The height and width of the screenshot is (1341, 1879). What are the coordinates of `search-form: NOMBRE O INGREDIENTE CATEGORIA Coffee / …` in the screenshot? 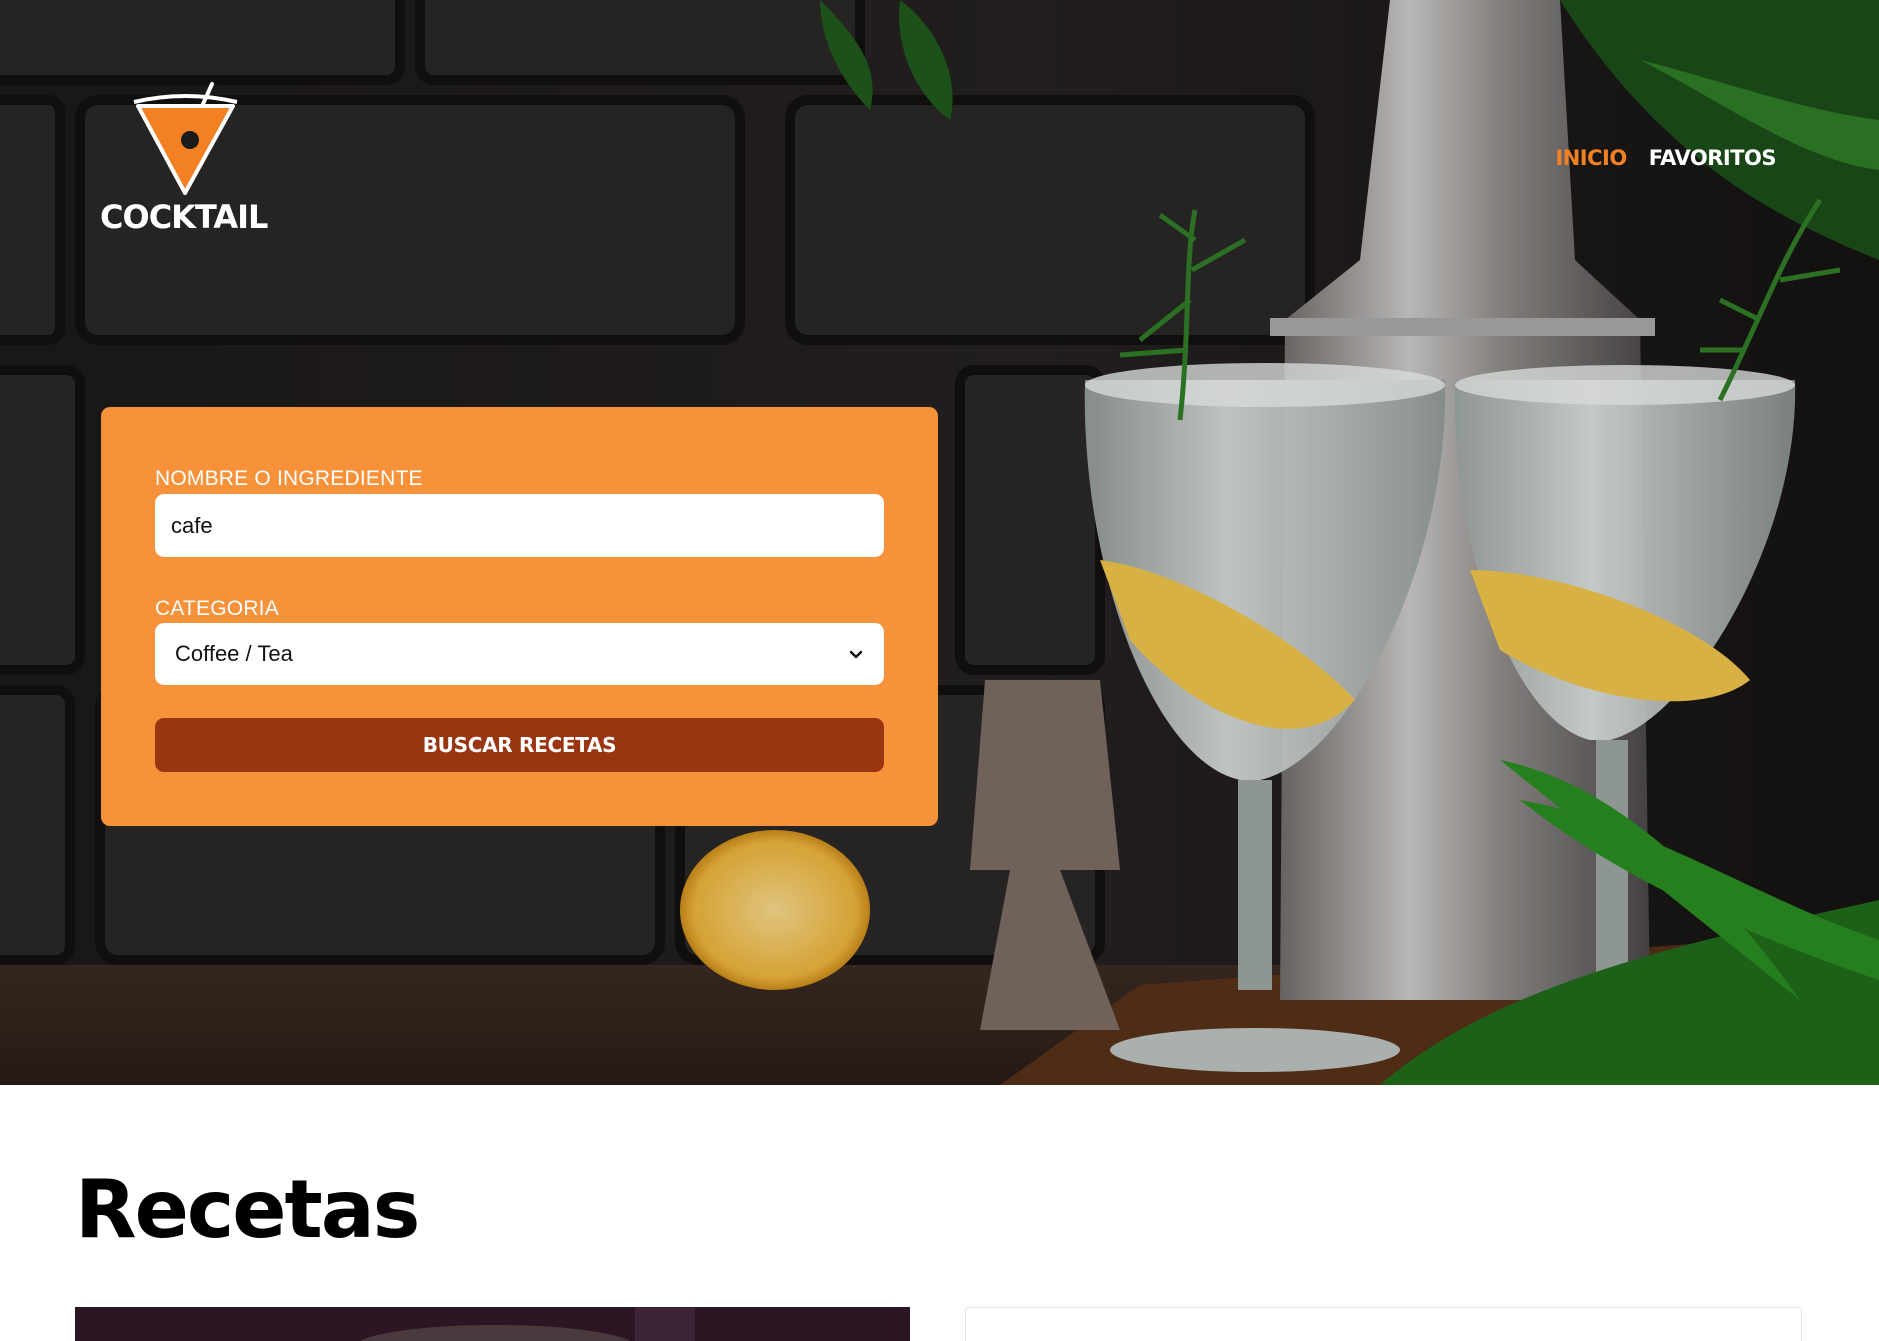 It's located at (519, 616).